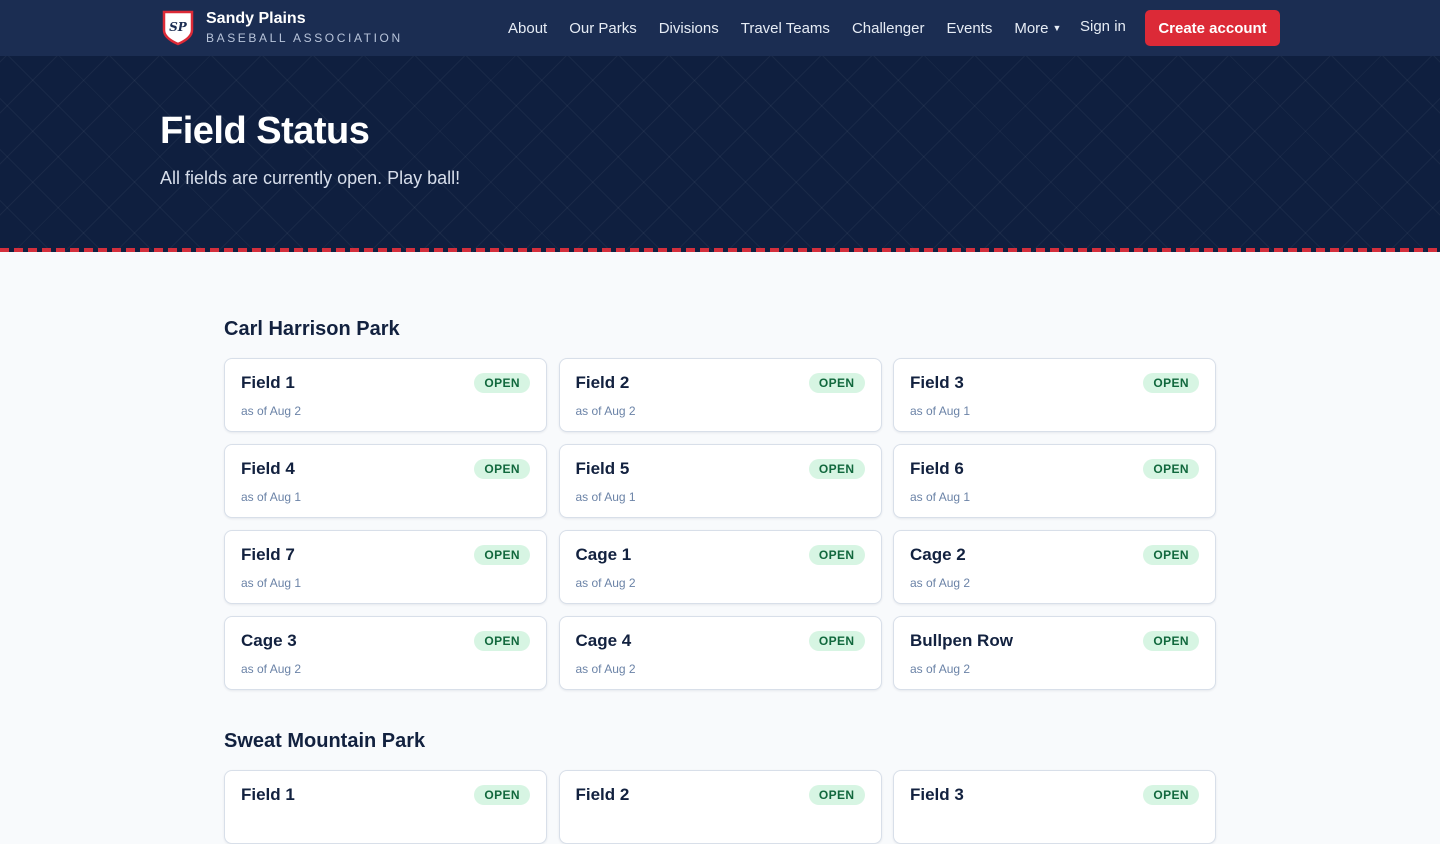 Image resolution: width=1440 pixels, height=844 pixels. What do you see at coordinates (304, 38) in the screenshot?
I see `brand-subtitle: BASEBALL ASSOCIATION` at bounding box center [304, 38].